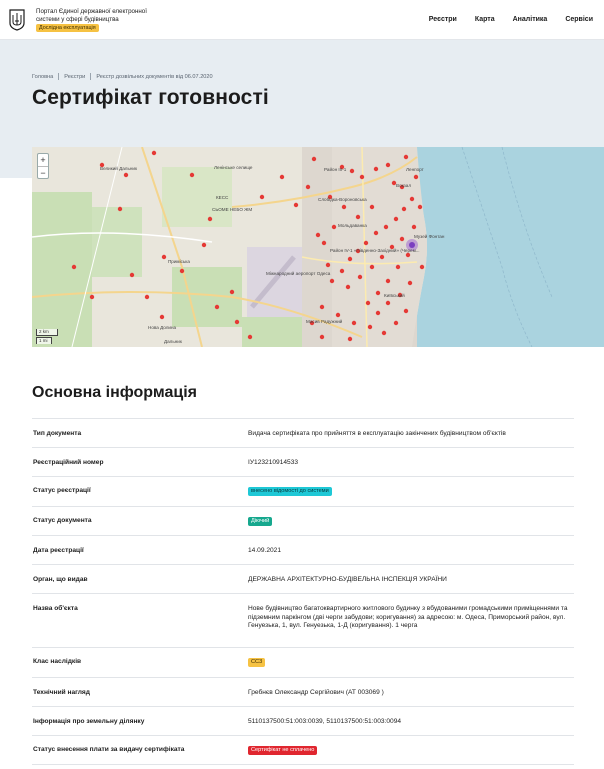 The height and width of the screenshot is (769, 604). Describe the element at coordinates (352, 225) in the screenshot. I see `map-label: Мольдаванка` at that location.